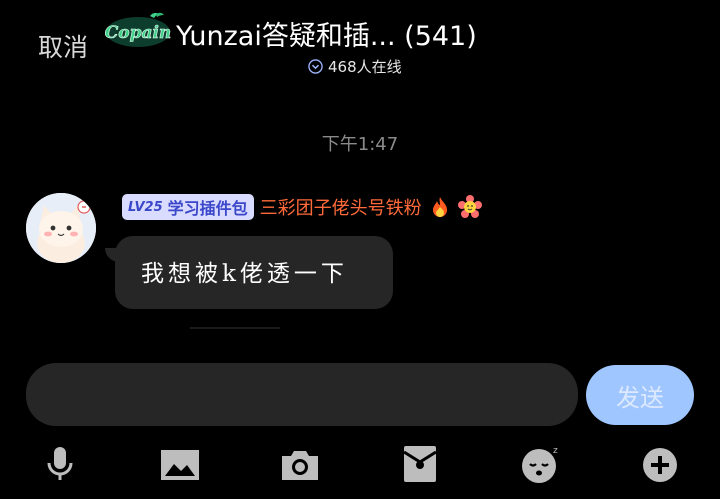 The width and height of the screenshot is (720, 499). Describe the element at coordinates (341, 207) in the screenshot. I see `sender-name: 三彩团子佬头号铁粉` at that location.